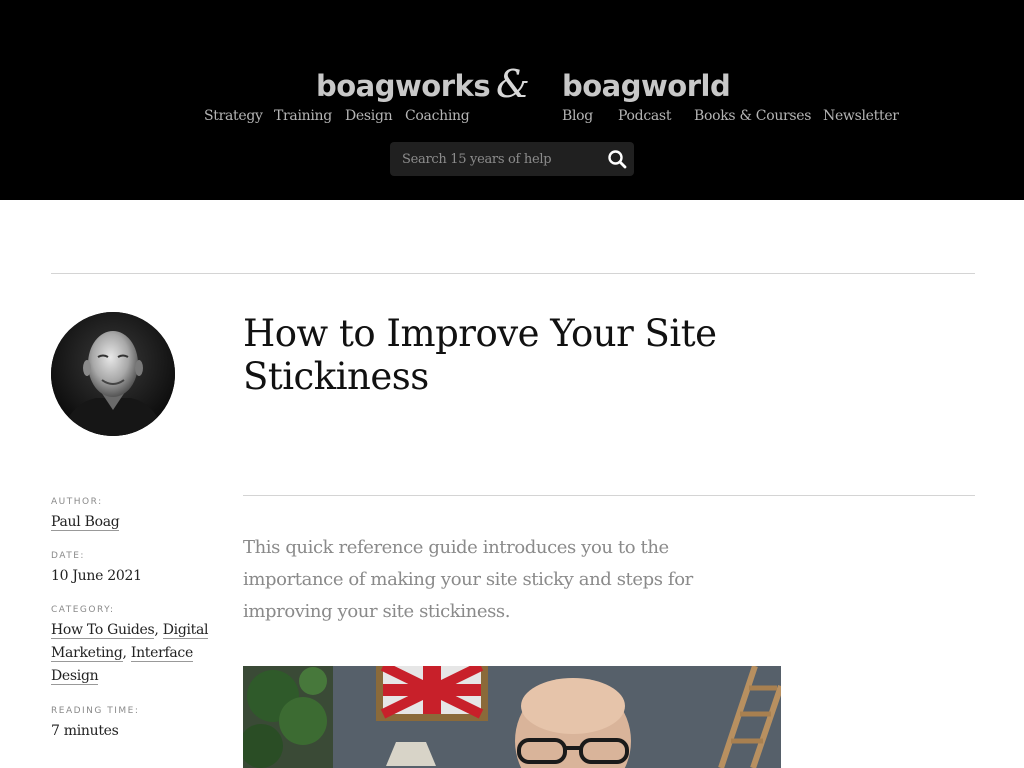 Image resolution: width=1024 pixels, height=768 pixels. I want to click on nav-training: Training, so click(303, 116).